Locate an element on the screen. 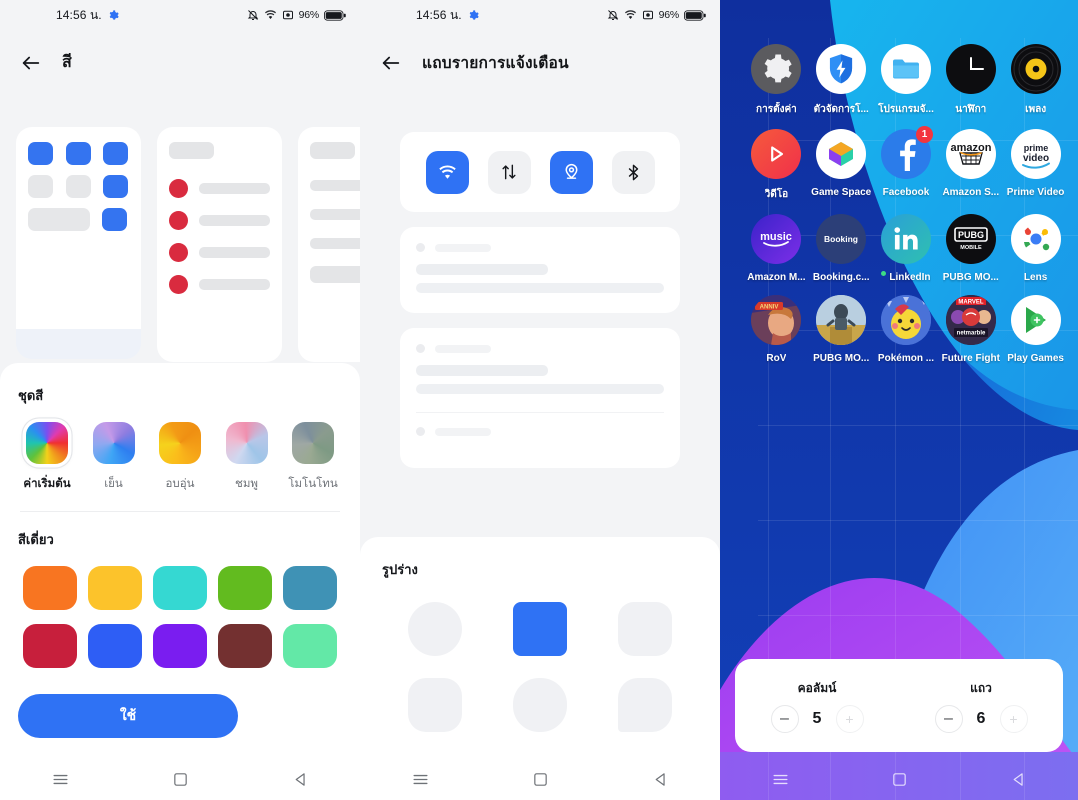 The width and height of the screenshot is (1078, 800). color-swatch-maroon is located at coordinates (244, 646).